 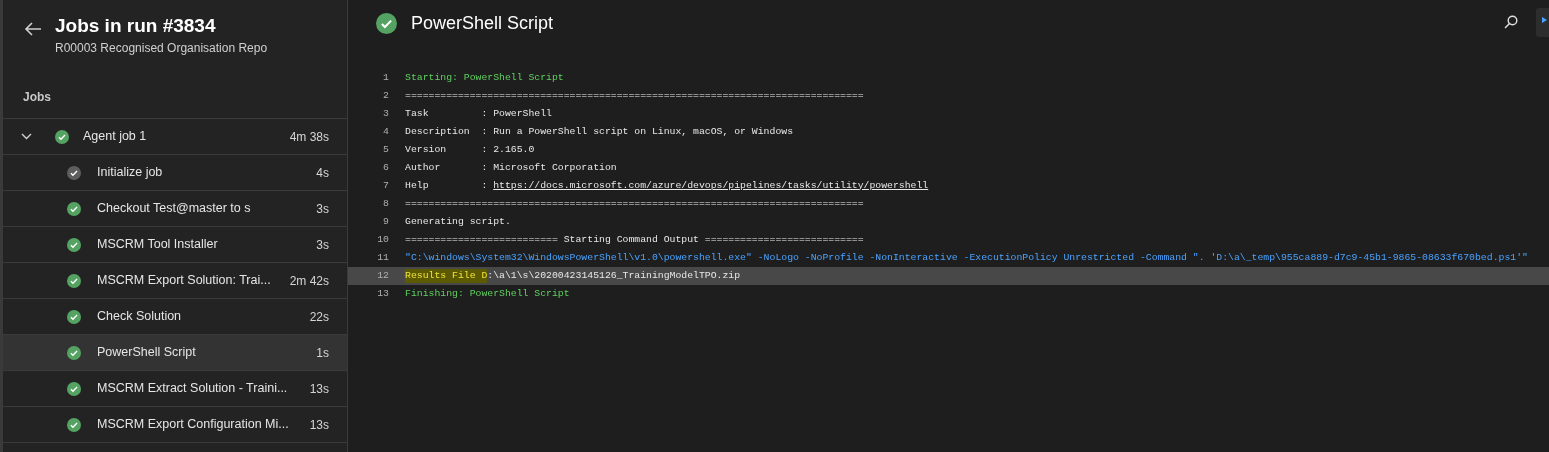 What do you see at coordinates (386, 95) in the screenshot?
I see `line-number: 2` at bounding box center [386, 95].